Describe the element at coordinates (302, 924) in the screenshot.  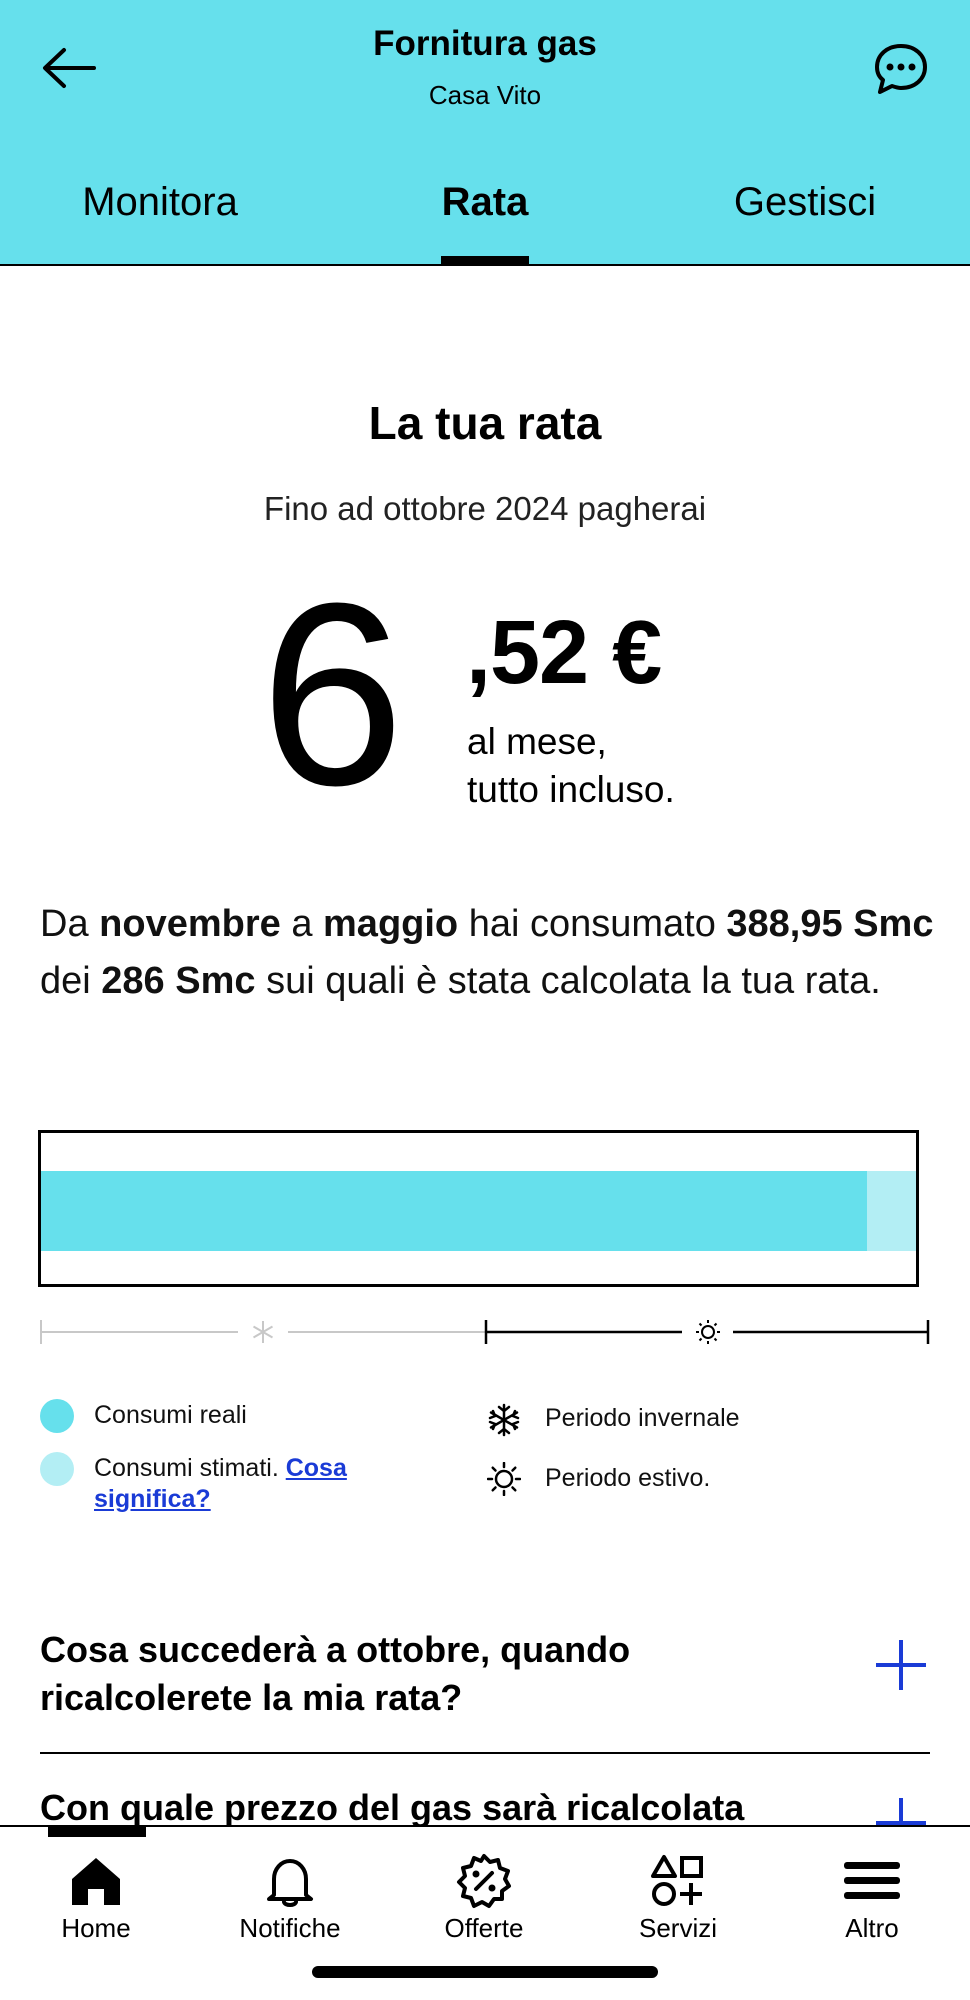
I see `desc-text-2: a` at that location.